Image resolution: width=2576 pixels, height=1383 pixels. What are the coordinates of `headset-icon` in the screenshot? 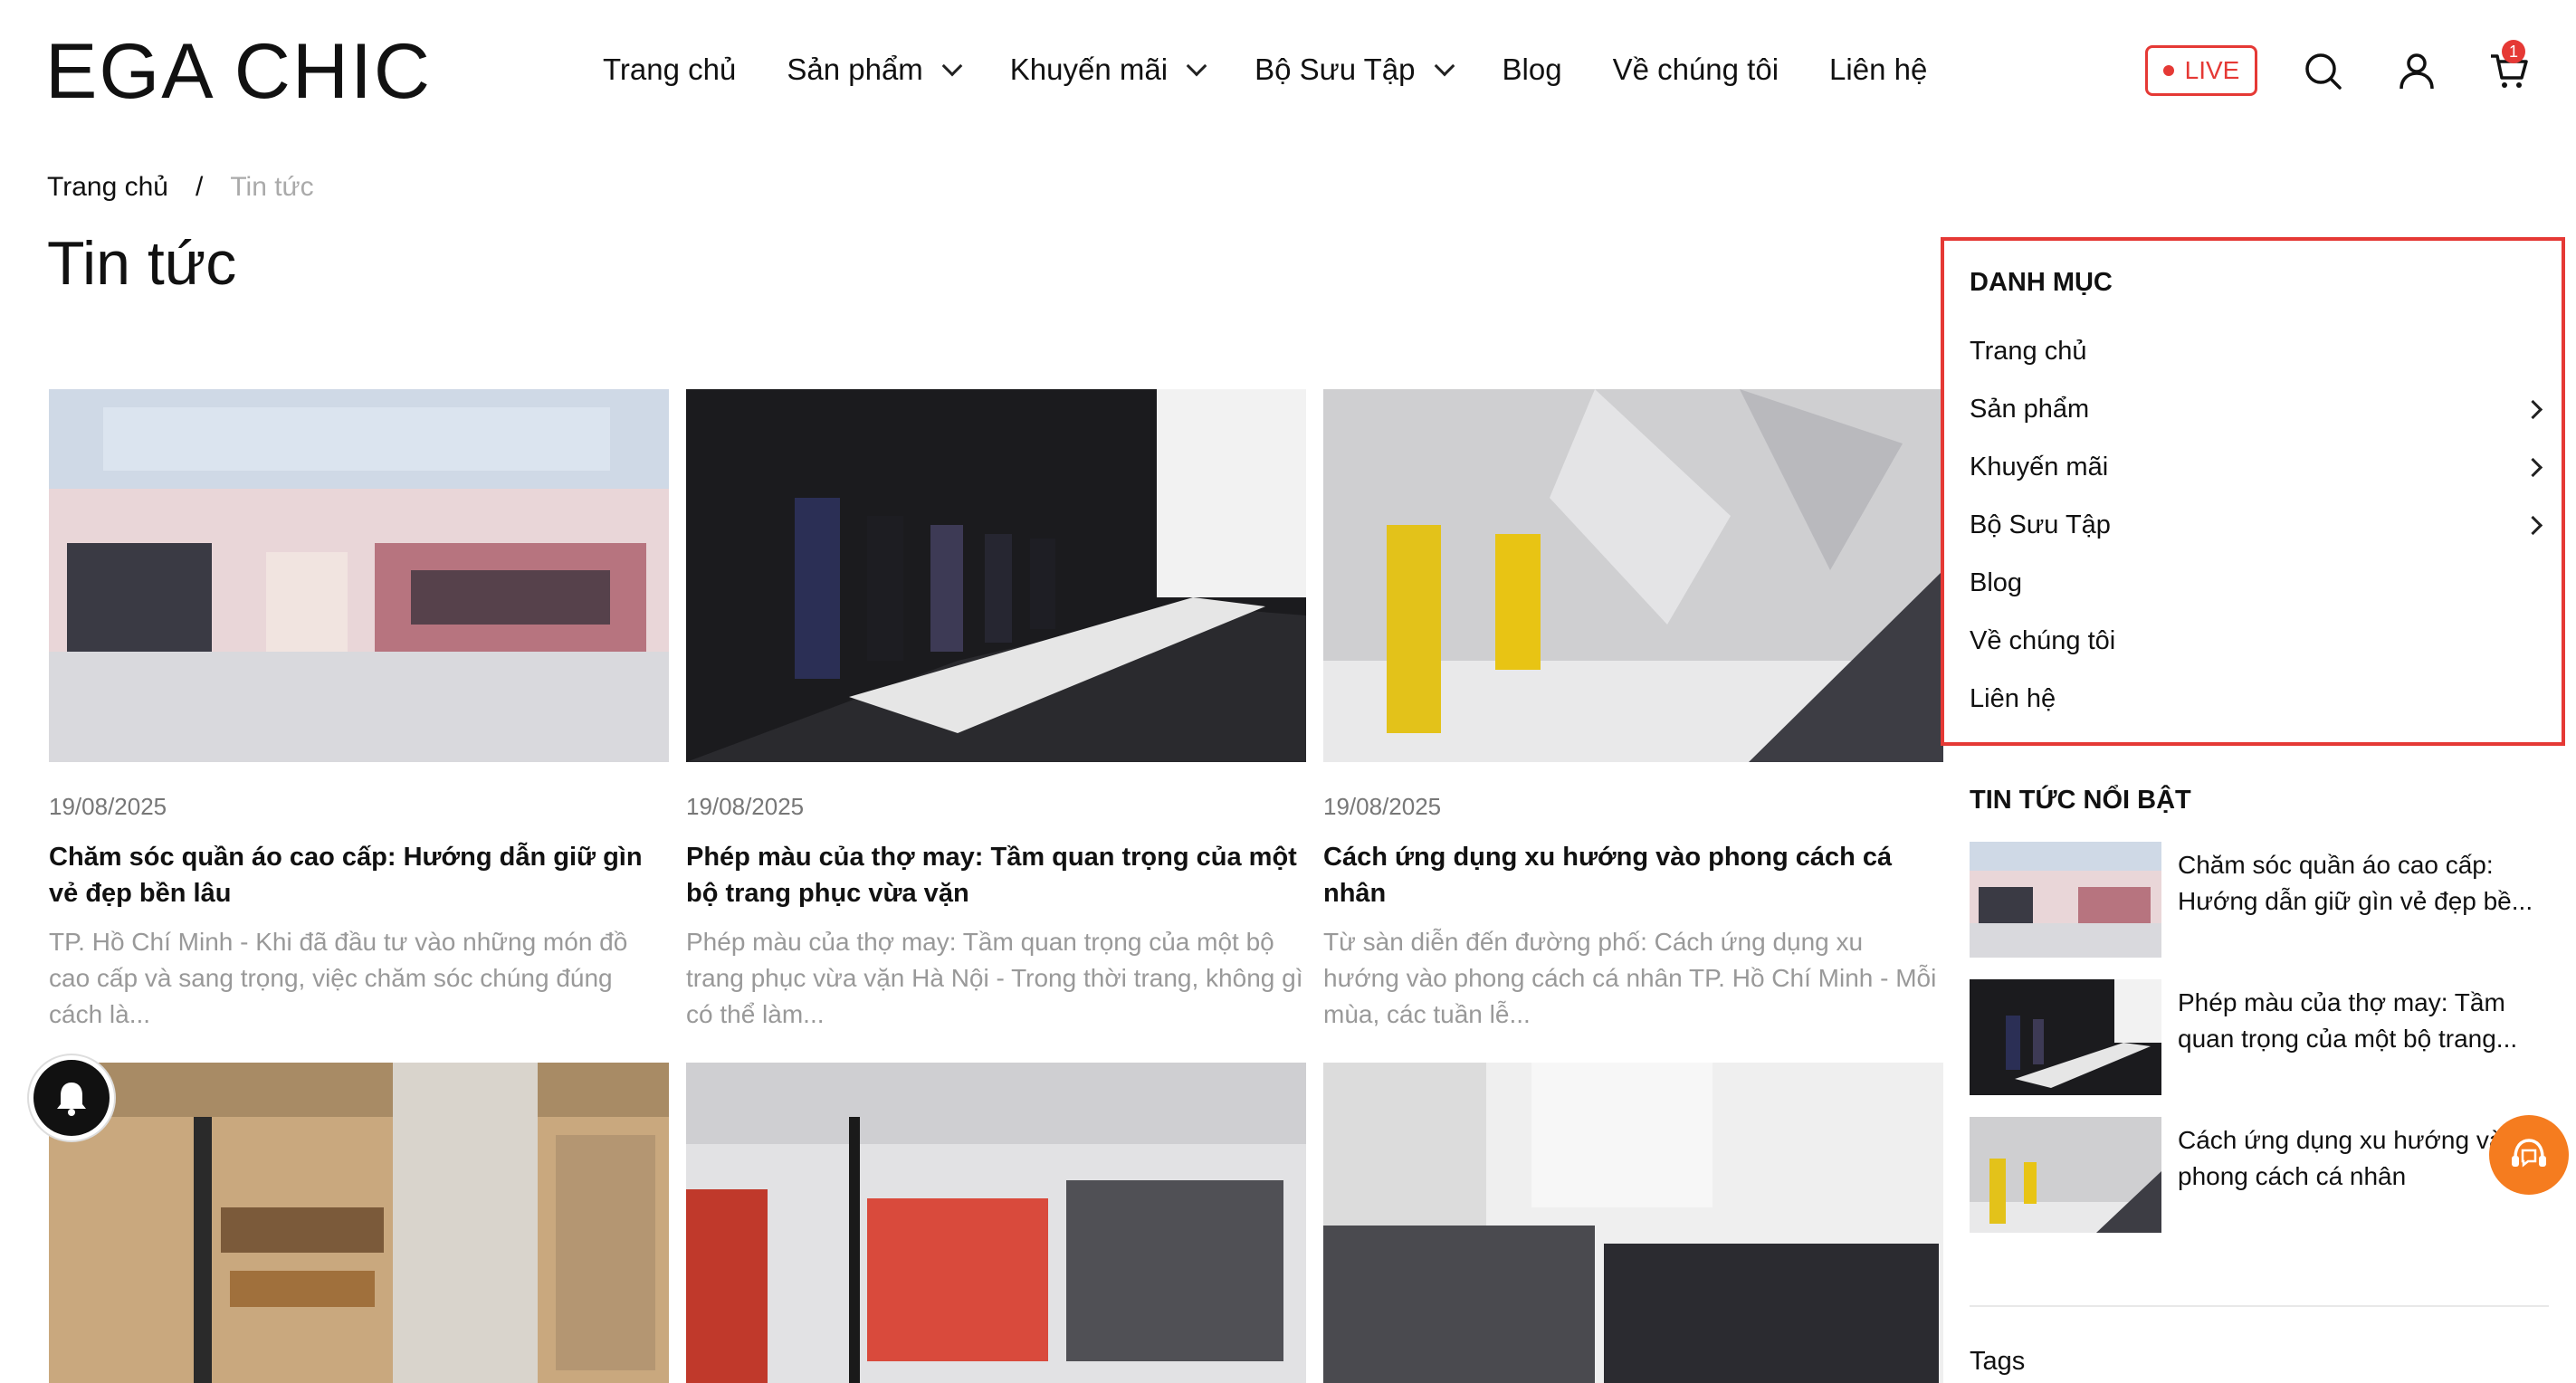 It's located at (2529, 1153).